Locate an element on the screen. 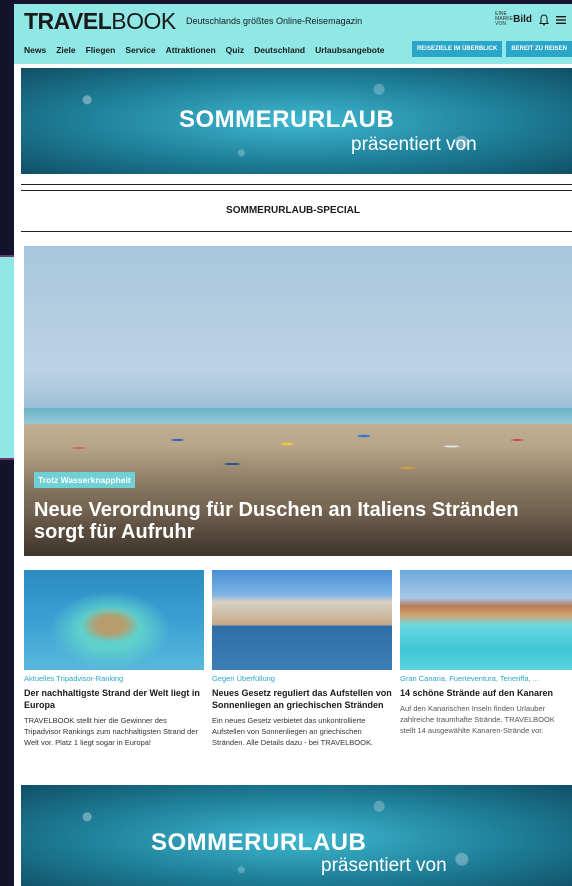  nav-item-urlaubsangebote: Urlaubsangebote is located at coordinates (349, 50).